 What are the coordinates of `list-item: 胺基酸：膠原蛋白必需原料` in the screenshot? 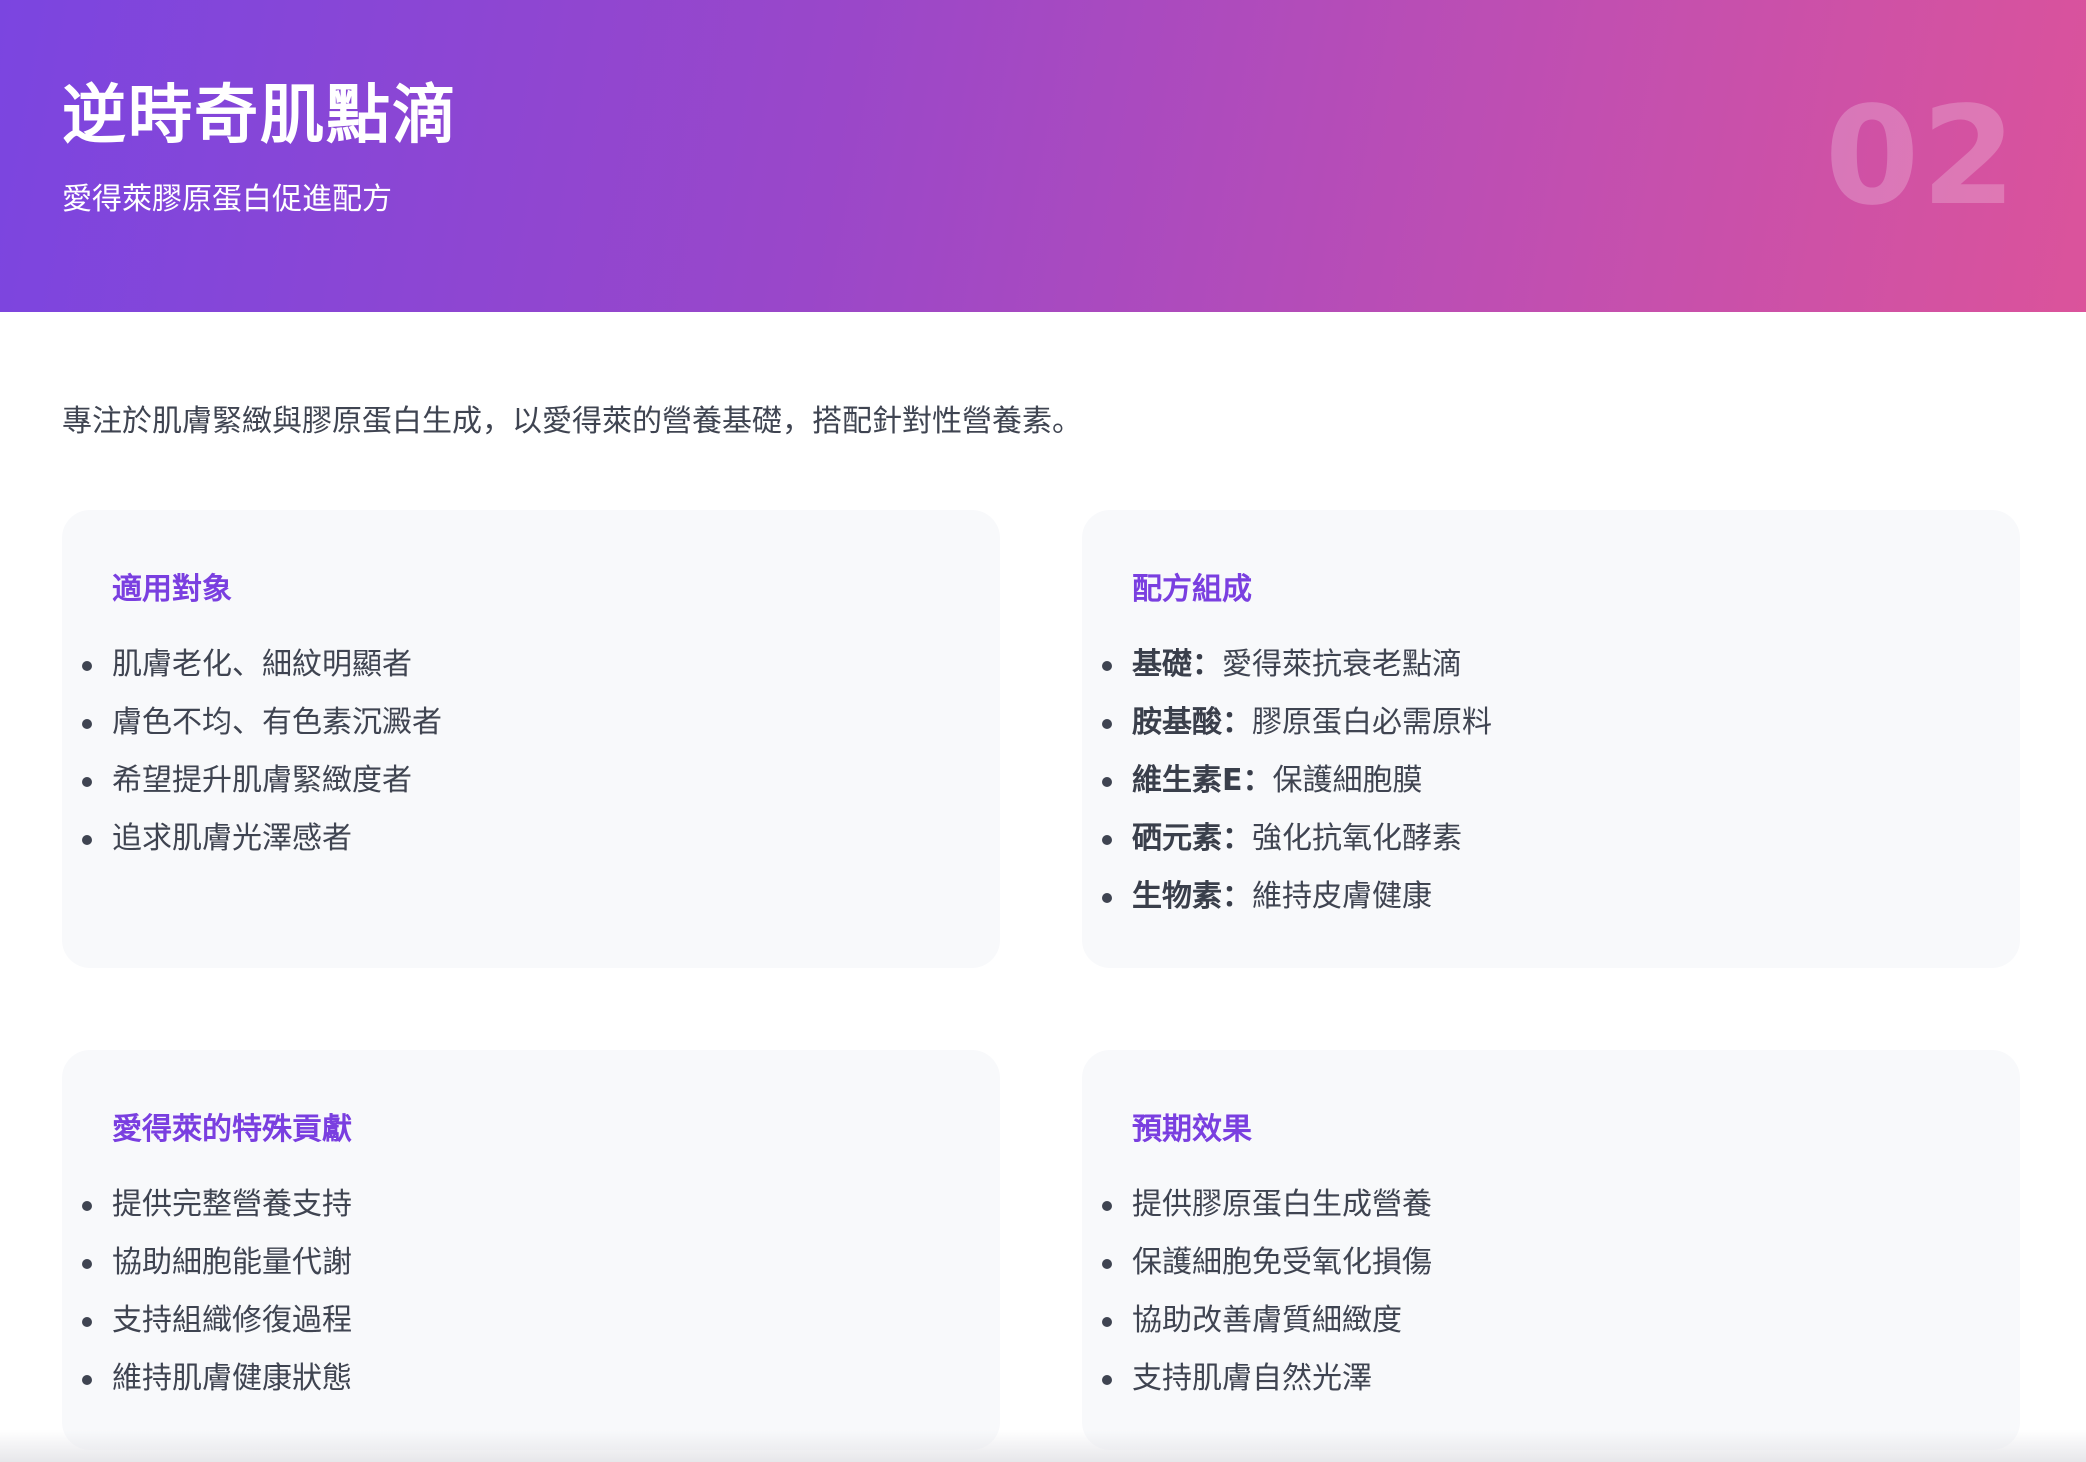 It's located at (1297, 723).